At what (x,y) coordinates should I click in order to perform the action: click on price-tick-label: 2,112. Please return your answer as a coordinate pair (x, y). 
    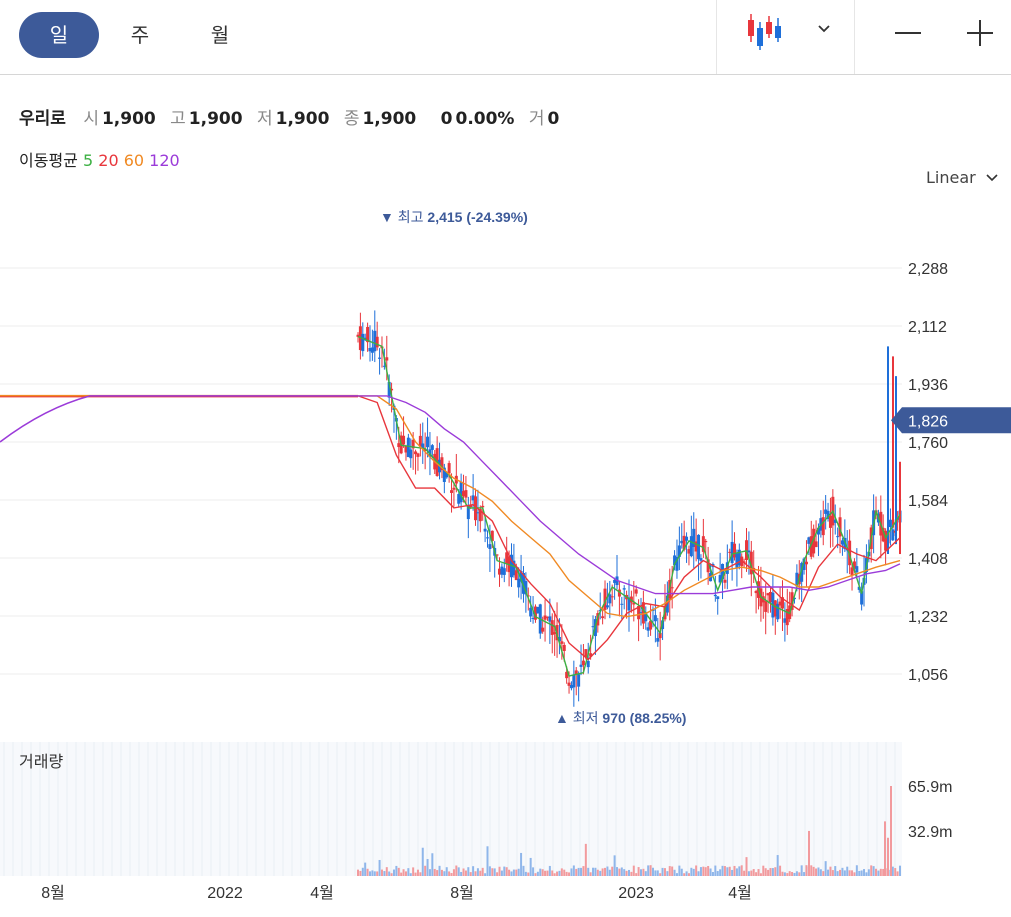
    Looking at the image, I should click on (927, 327).